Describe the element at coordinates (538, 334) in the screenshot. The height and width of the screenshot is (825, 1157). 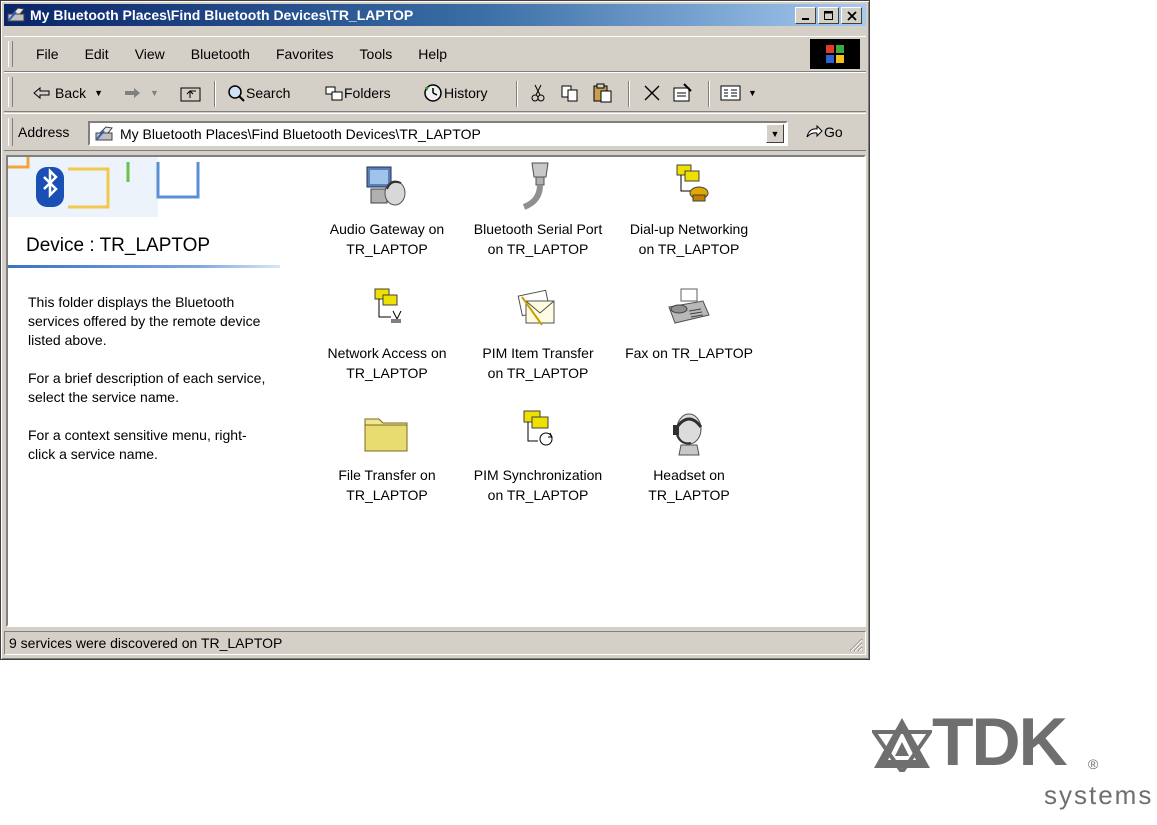
I see `service-pim-item-transfer: PIM Item Transfer on TR_LAPTOP` at that location.